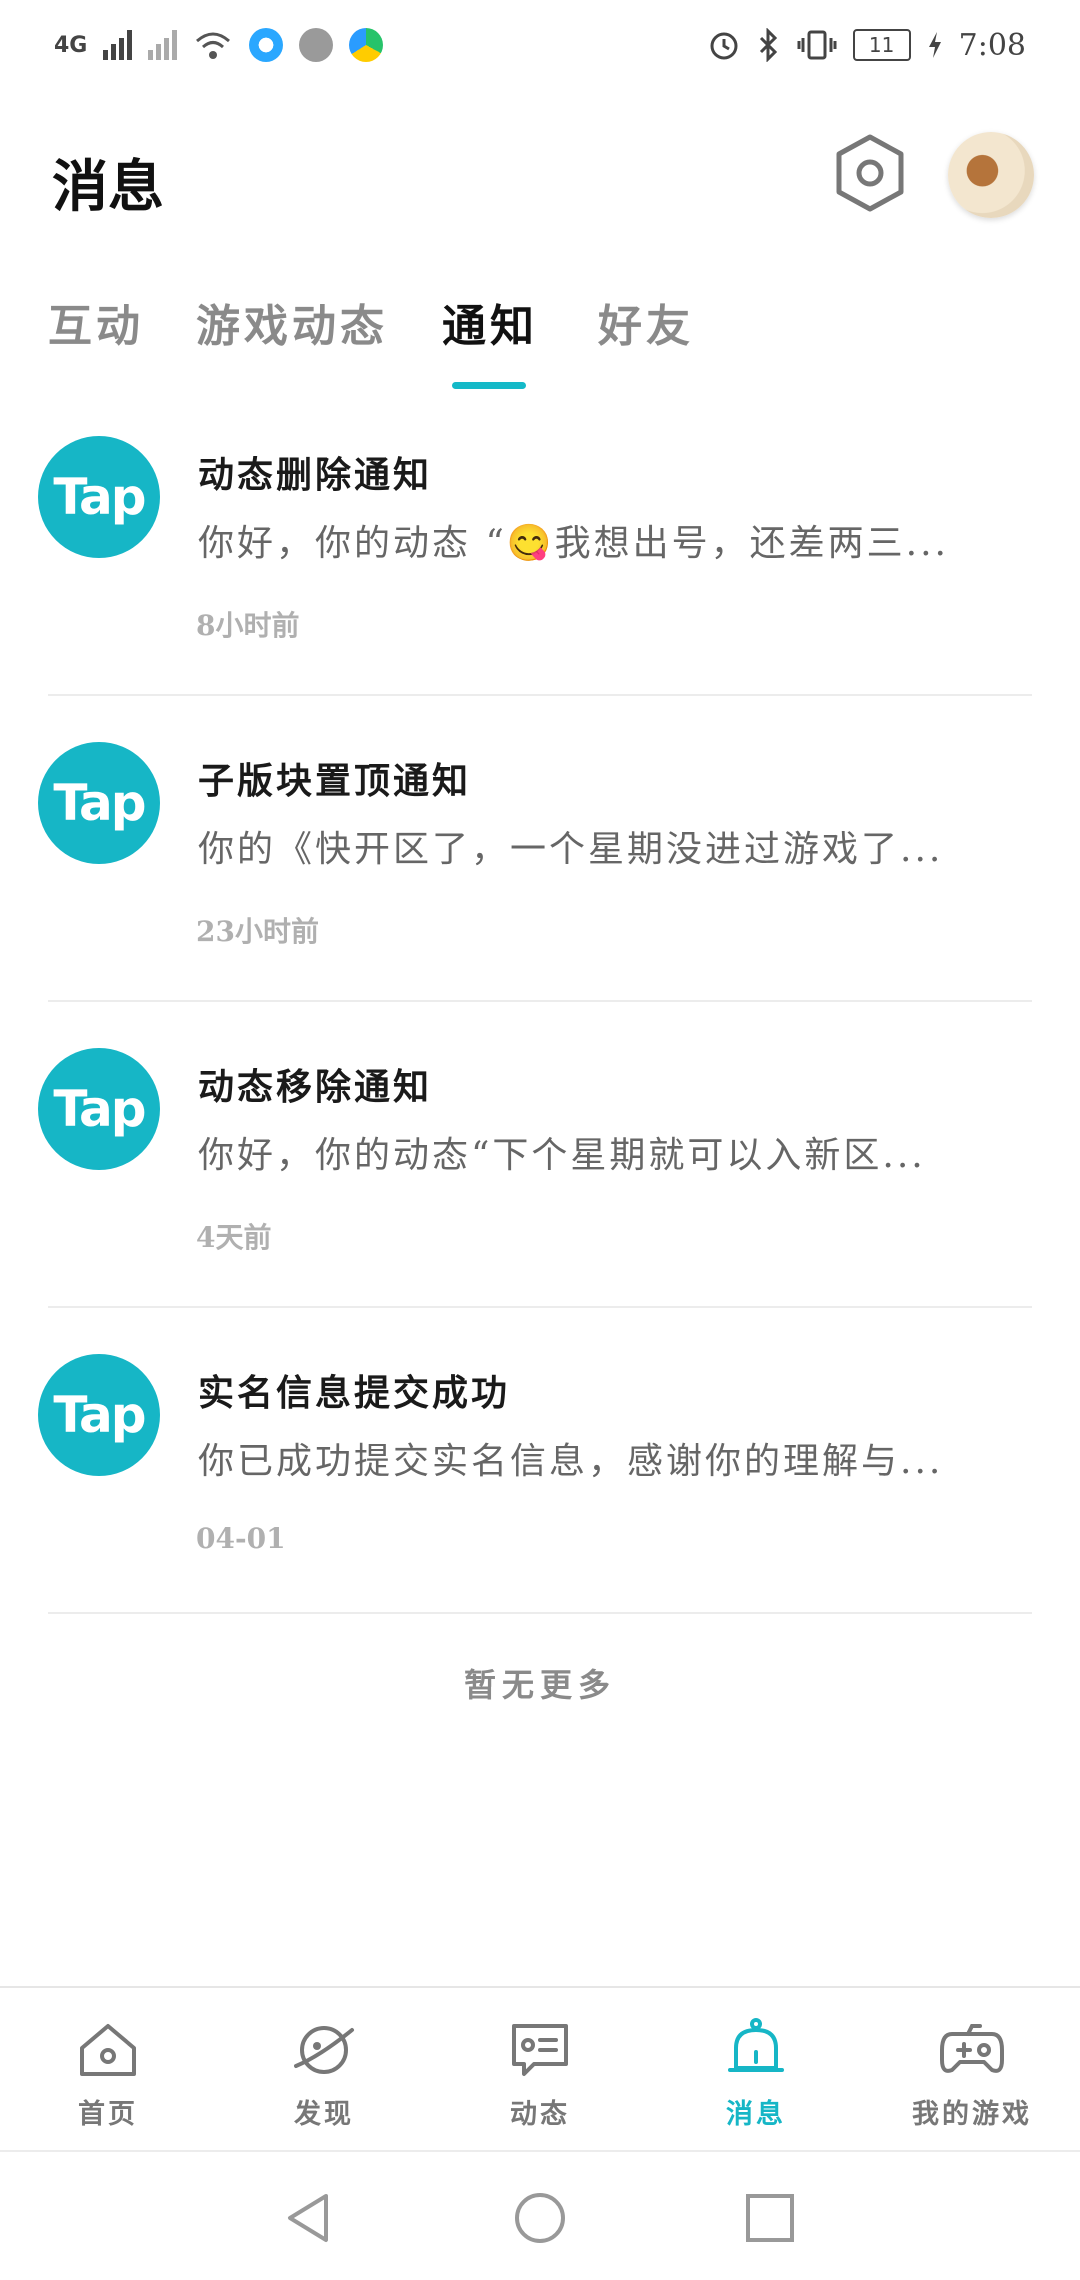 This screenshot has width=1080, height=2280. Describe the element at coordinates (540, 879) in the screenshot. I see `list-item: Tap 子版块置顶通知 你的《快开区了，一个星期没进过游戏了... 23小时前` at that location.